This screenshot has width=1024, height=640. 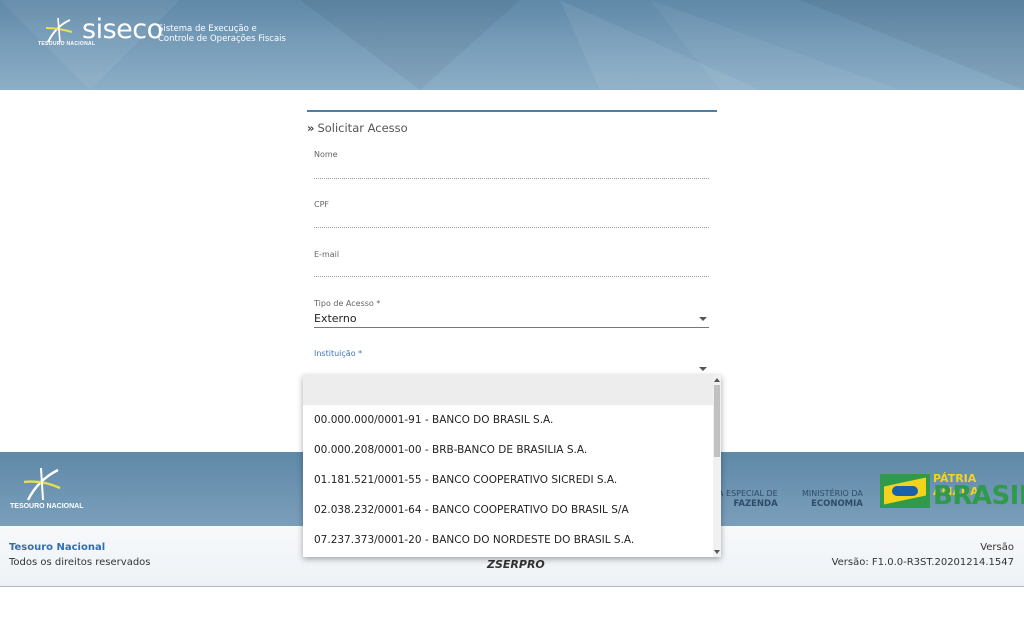 I want to click on instituicao-select: Instituição *, so click(x=511, y=361).